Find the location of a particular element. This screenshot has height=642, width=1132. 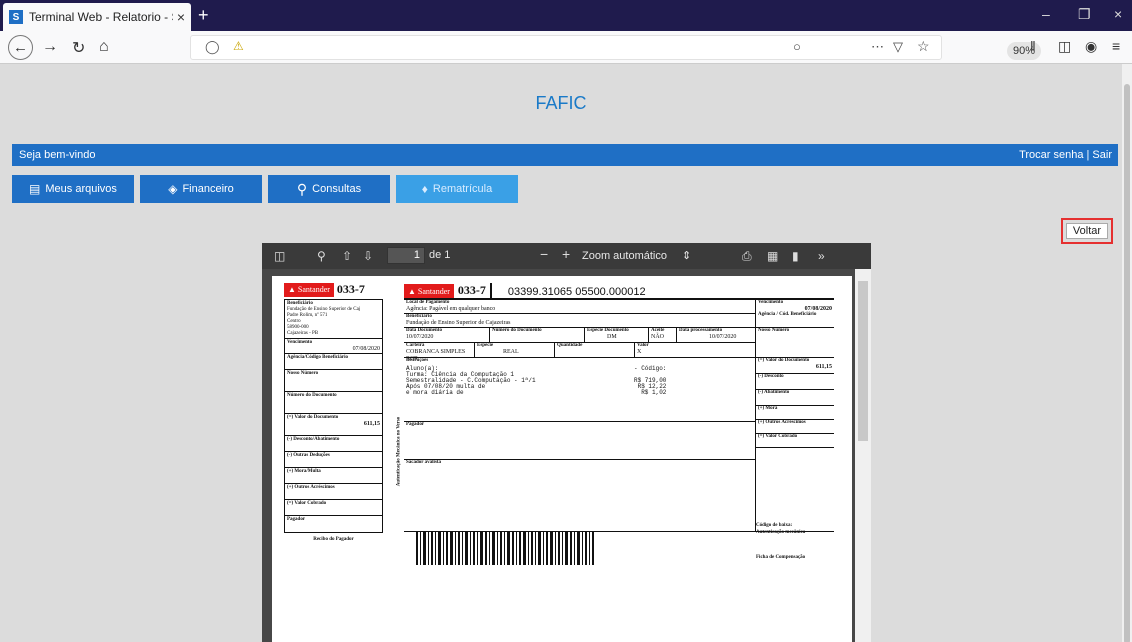

stub-due: Vencimento 07/08/2020 is located at coordinates (333, 346).